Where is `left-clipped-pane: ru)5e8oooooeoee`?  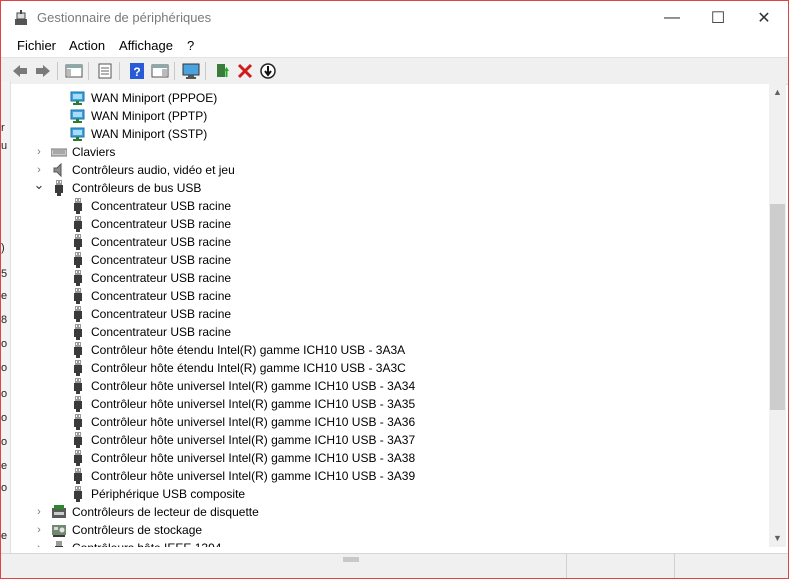
left-clipped-pane: ru)5e8oooooeoee is located at coordinates (6, 320).